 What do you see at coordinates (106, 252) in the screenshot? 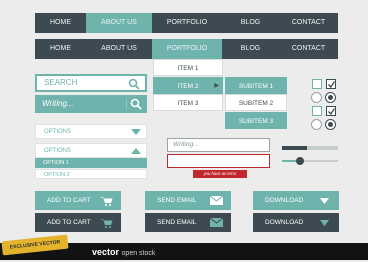
I see `logo-brand: vector` at bounding box center [106, 252].